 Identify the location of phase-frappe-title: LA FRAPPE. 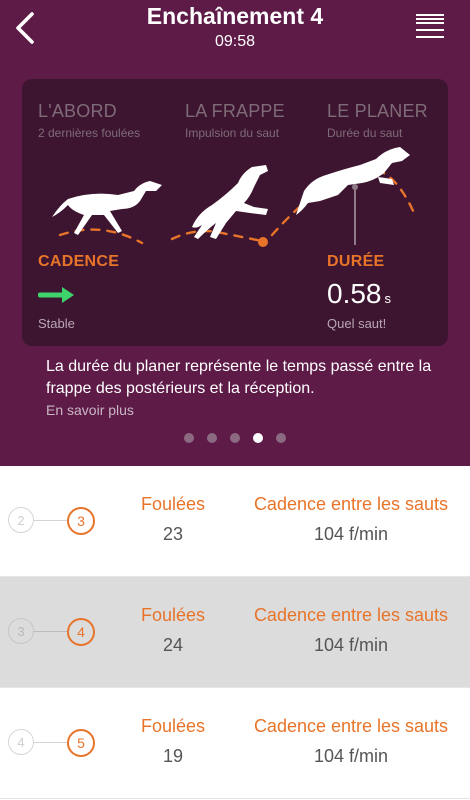
(235, 111).